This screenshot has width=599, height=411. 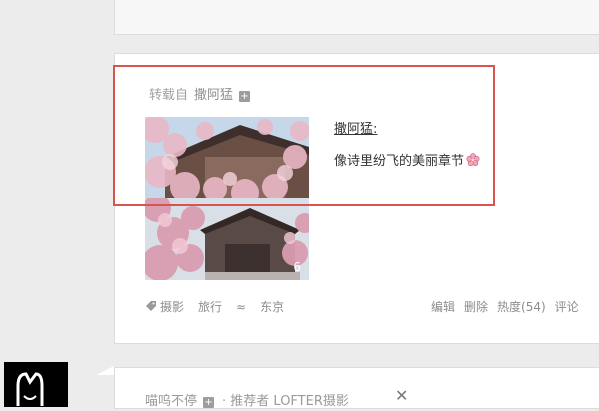 I want to click on tag-item: 东京, so click(x=272, y=307).